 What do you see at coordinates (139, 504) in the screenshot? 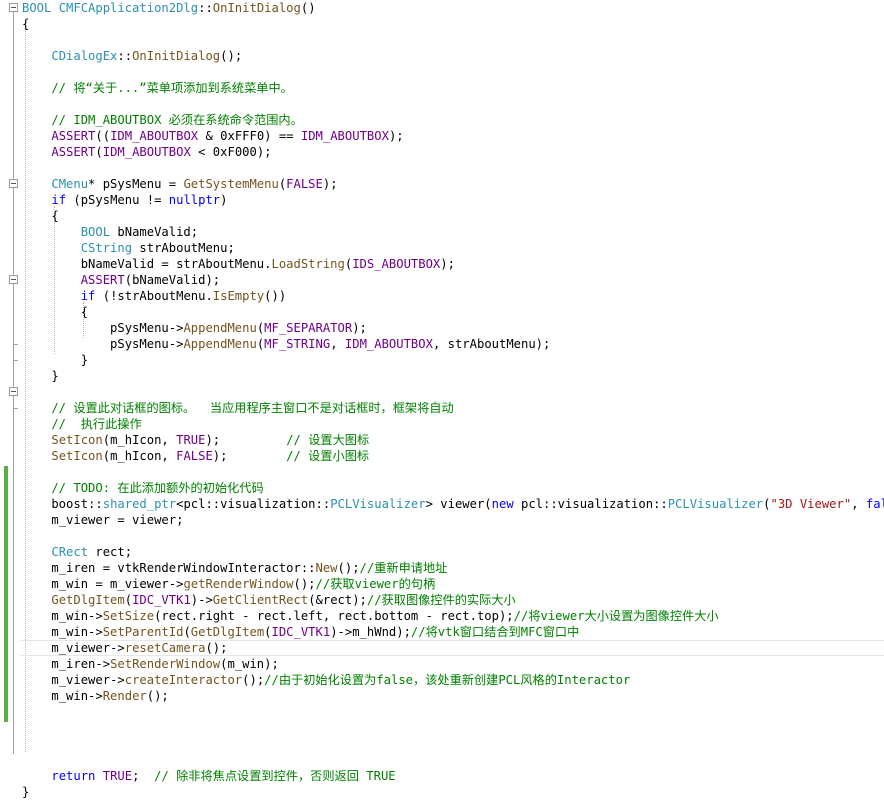
I see `code-token: shared_ptr` at bounding box center [139, 504].